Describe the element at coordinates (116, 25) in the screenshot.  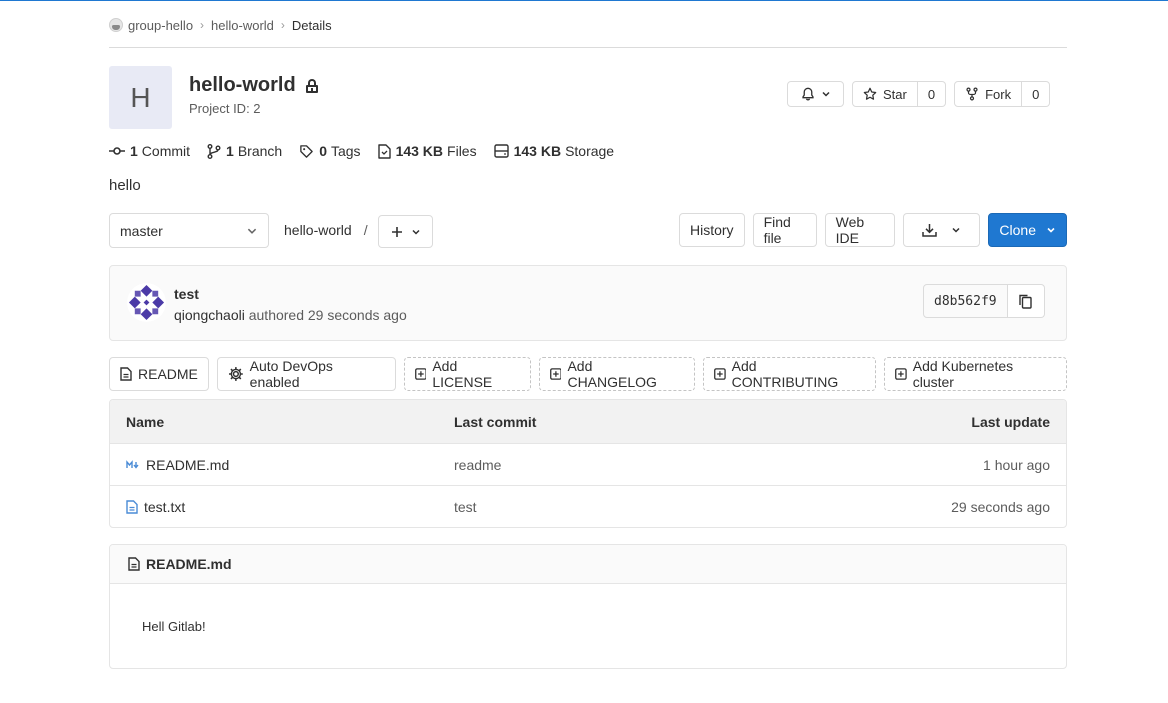
I see `group-avatar-icon` at that location.